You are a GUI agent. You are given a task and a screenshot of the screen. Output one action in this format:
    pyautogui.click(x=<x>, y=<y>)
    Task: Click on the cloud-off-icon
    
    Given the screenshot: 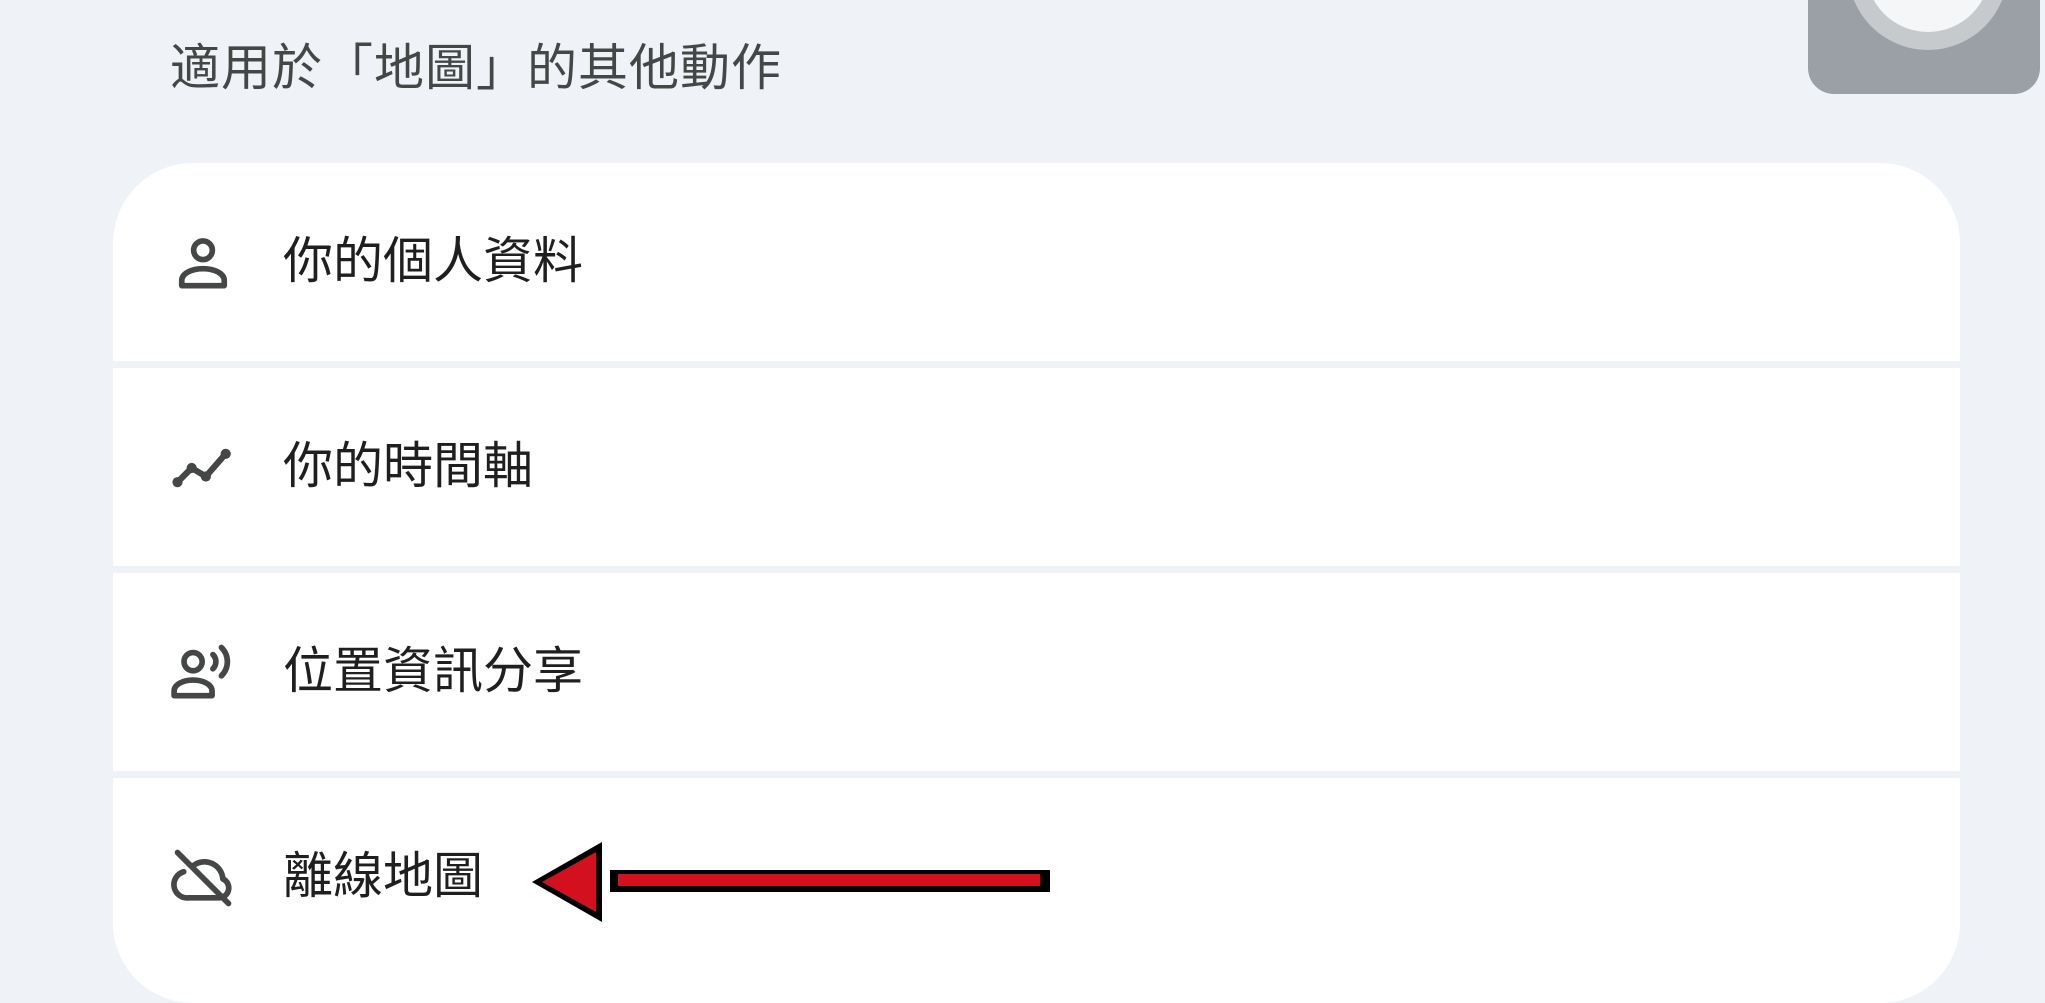 What is the action you would take?
    pyautogui.click(x=203, y=878)
    